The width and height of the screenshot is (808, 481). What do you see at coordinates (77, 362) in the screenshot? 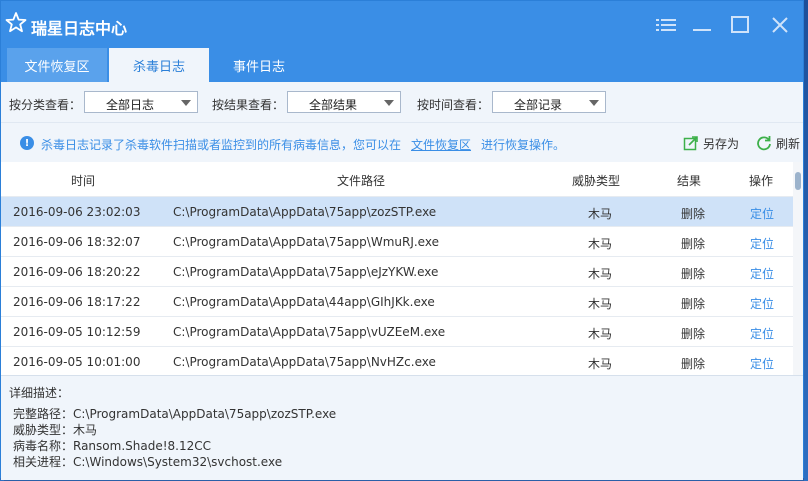
I see `row-time: 2016-09-05 10:01:00` at bounding box center [77, 362].